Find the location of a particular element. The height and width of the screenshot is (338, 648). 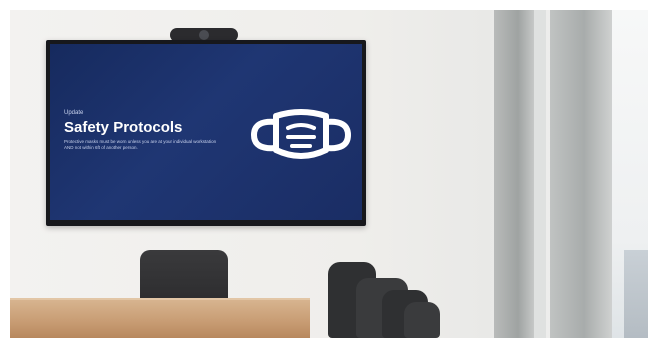

window-gap is located at coordinates (540, 174).